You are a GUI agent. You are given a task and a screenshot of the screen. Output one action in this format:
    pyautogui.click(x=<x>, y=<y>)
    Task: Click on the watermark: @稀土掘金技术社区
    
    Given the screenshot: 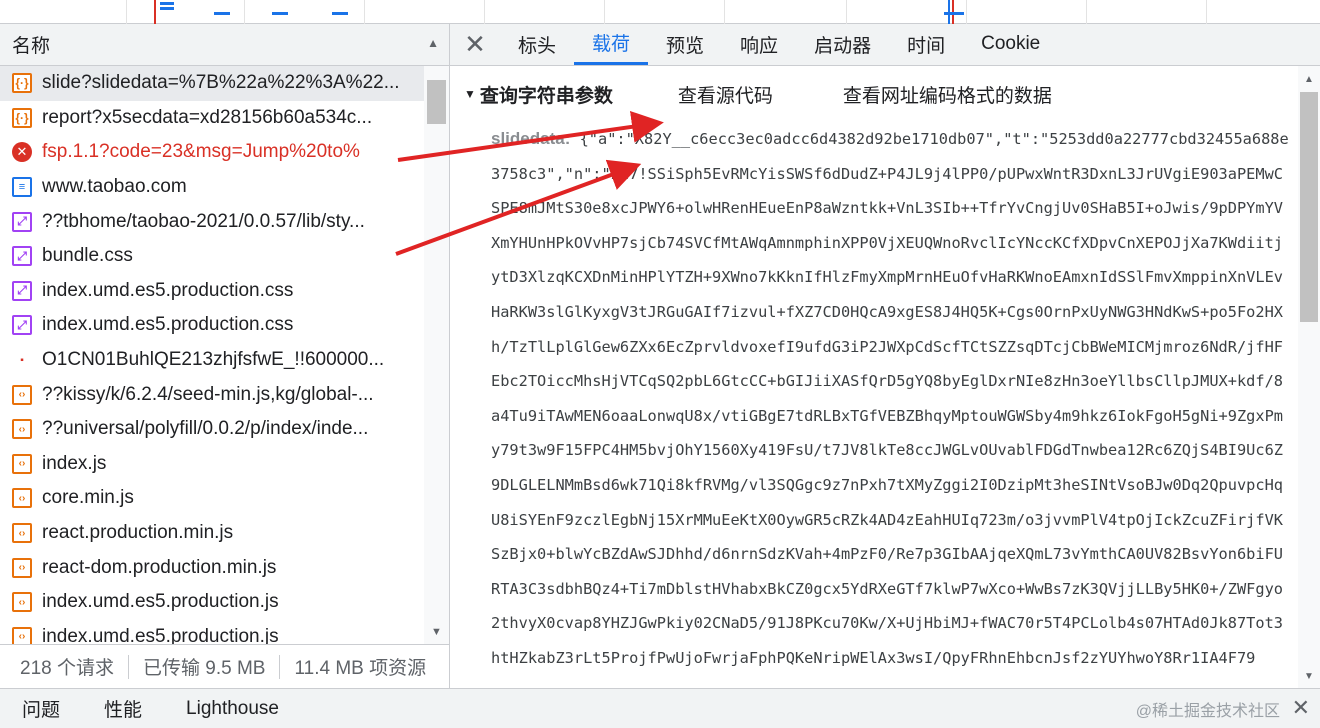 What is the action you would take?
    pyautogui.click(x=1207, y=711)
    